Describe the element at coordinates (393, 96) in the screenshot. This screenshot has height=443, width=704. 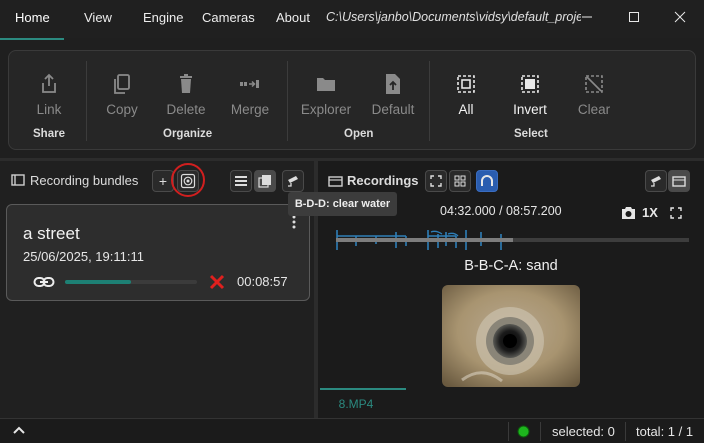
I see `default-button: Default` at that location.